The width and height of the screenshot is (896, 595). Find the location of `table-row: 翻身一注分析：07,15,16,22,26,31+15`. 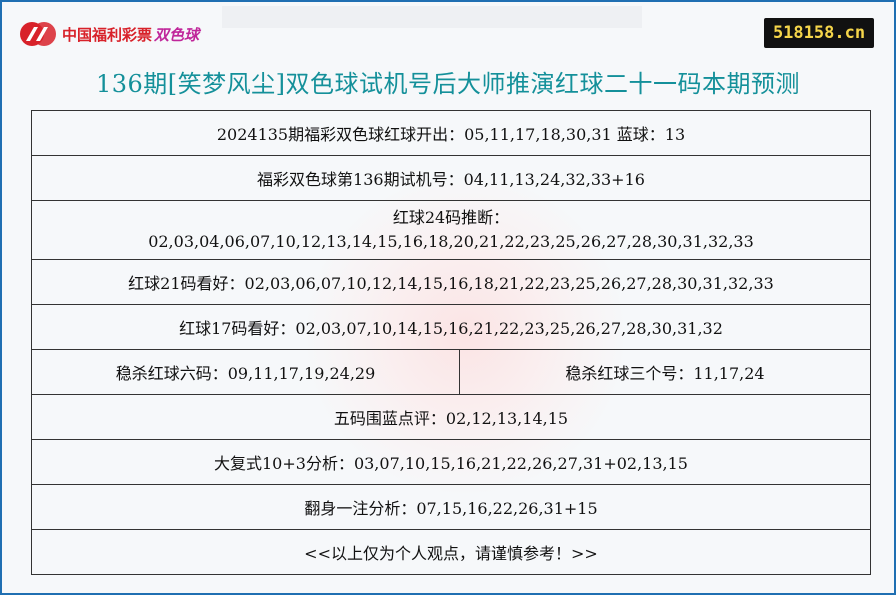

table-row: 翻身一注分析：07,15,16,22,26,31+15 is located at coordinates (451, 507).